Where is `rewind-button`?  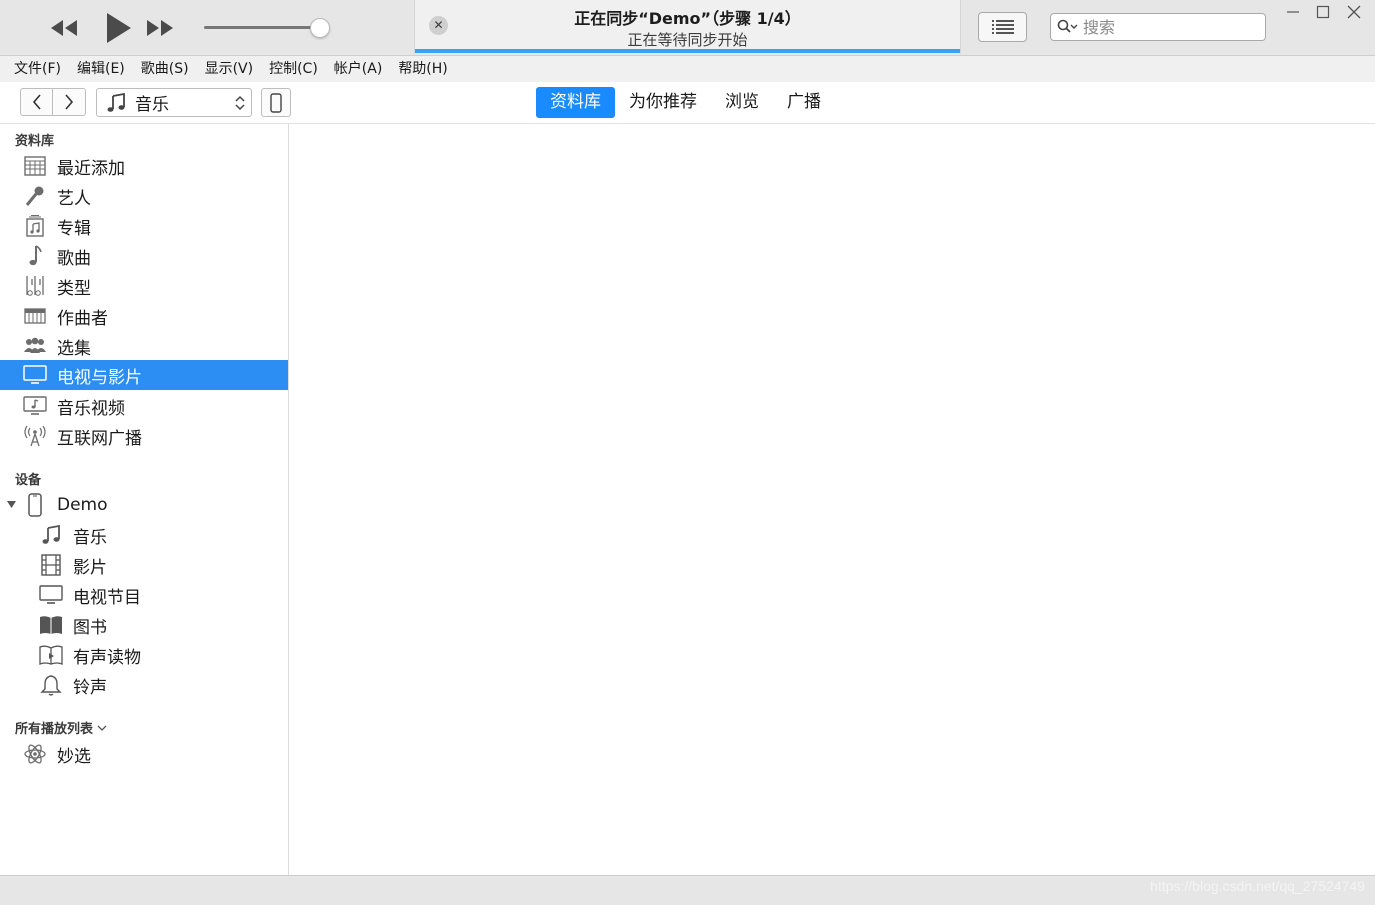 rewind-button is located at coordinates (64, 28).